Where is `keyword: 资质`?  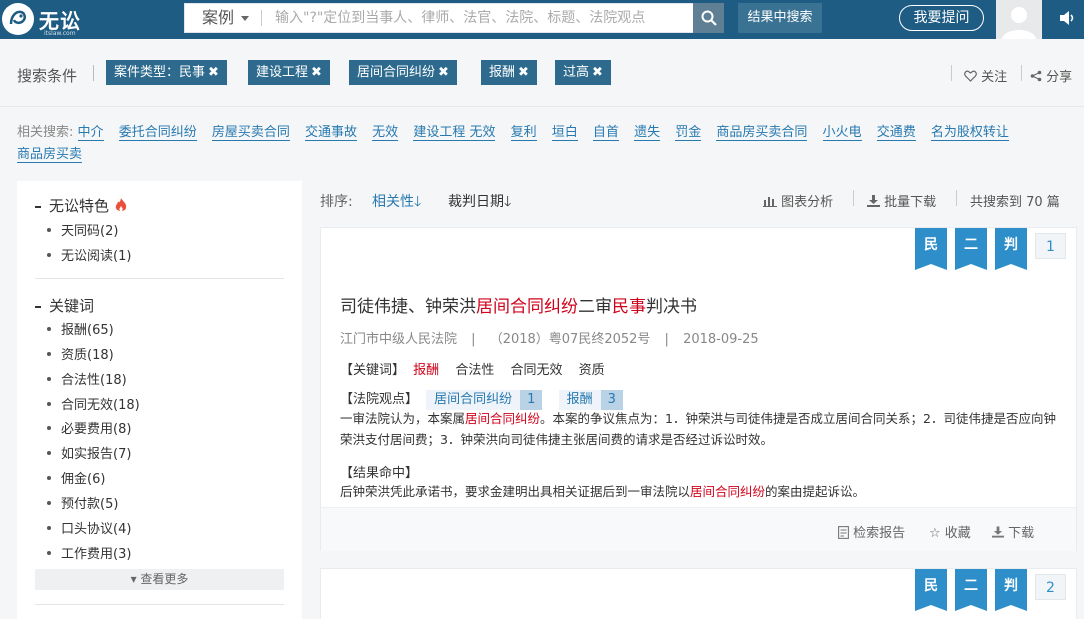
keyword: 资质 is located at coordinates (592, 370).